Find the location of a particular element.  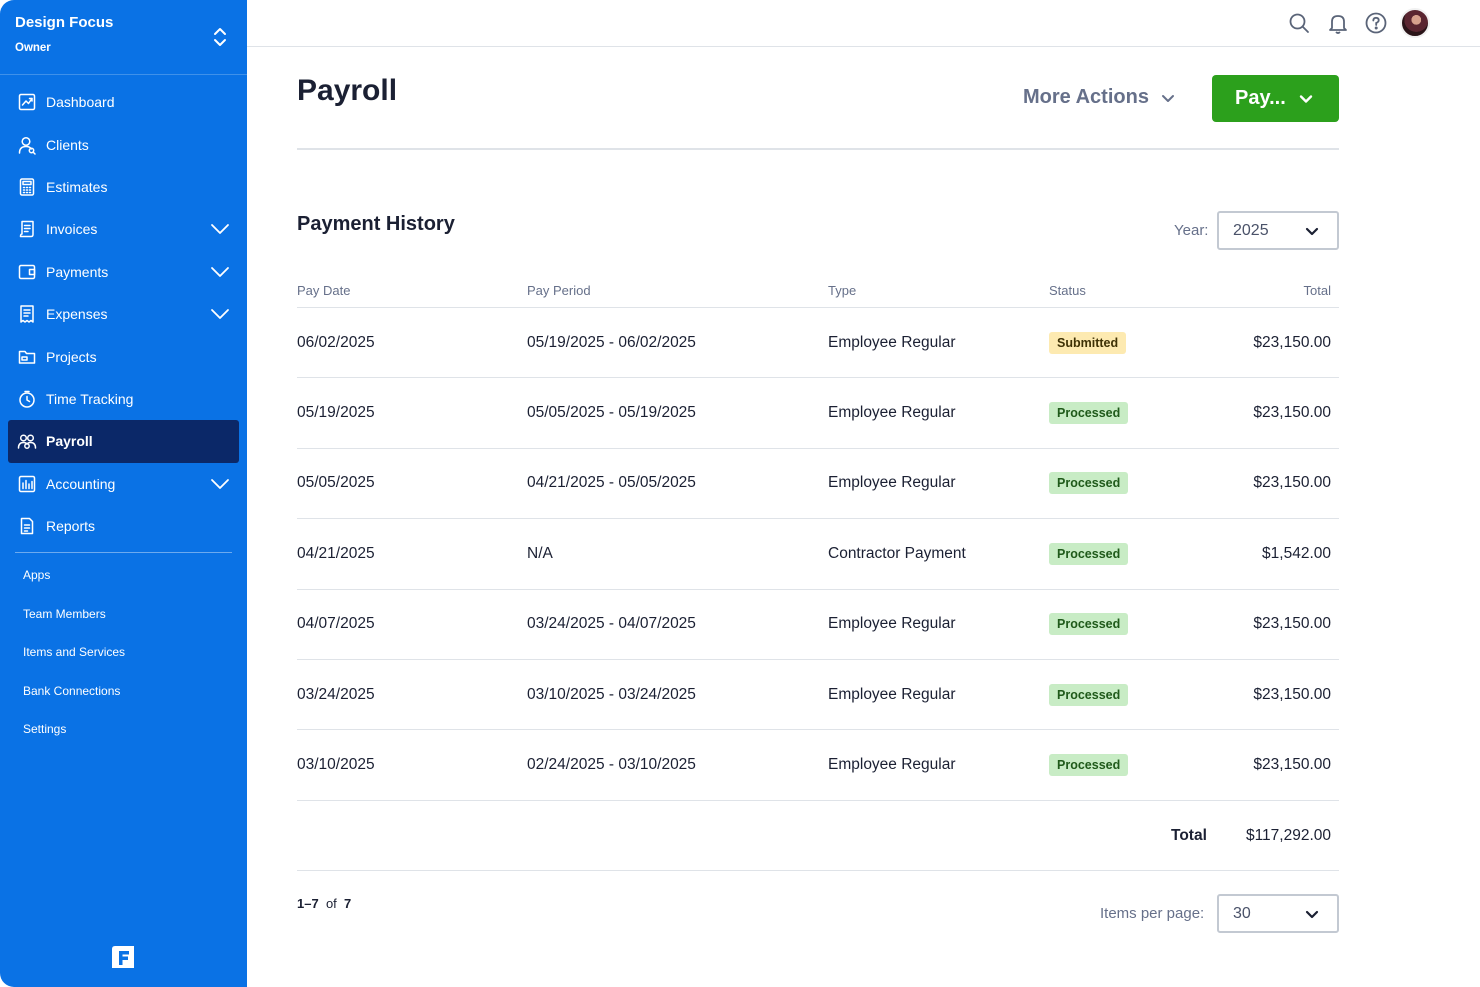

pay-date-cell: 05/19/2025 is located at coordinates (336, 413).